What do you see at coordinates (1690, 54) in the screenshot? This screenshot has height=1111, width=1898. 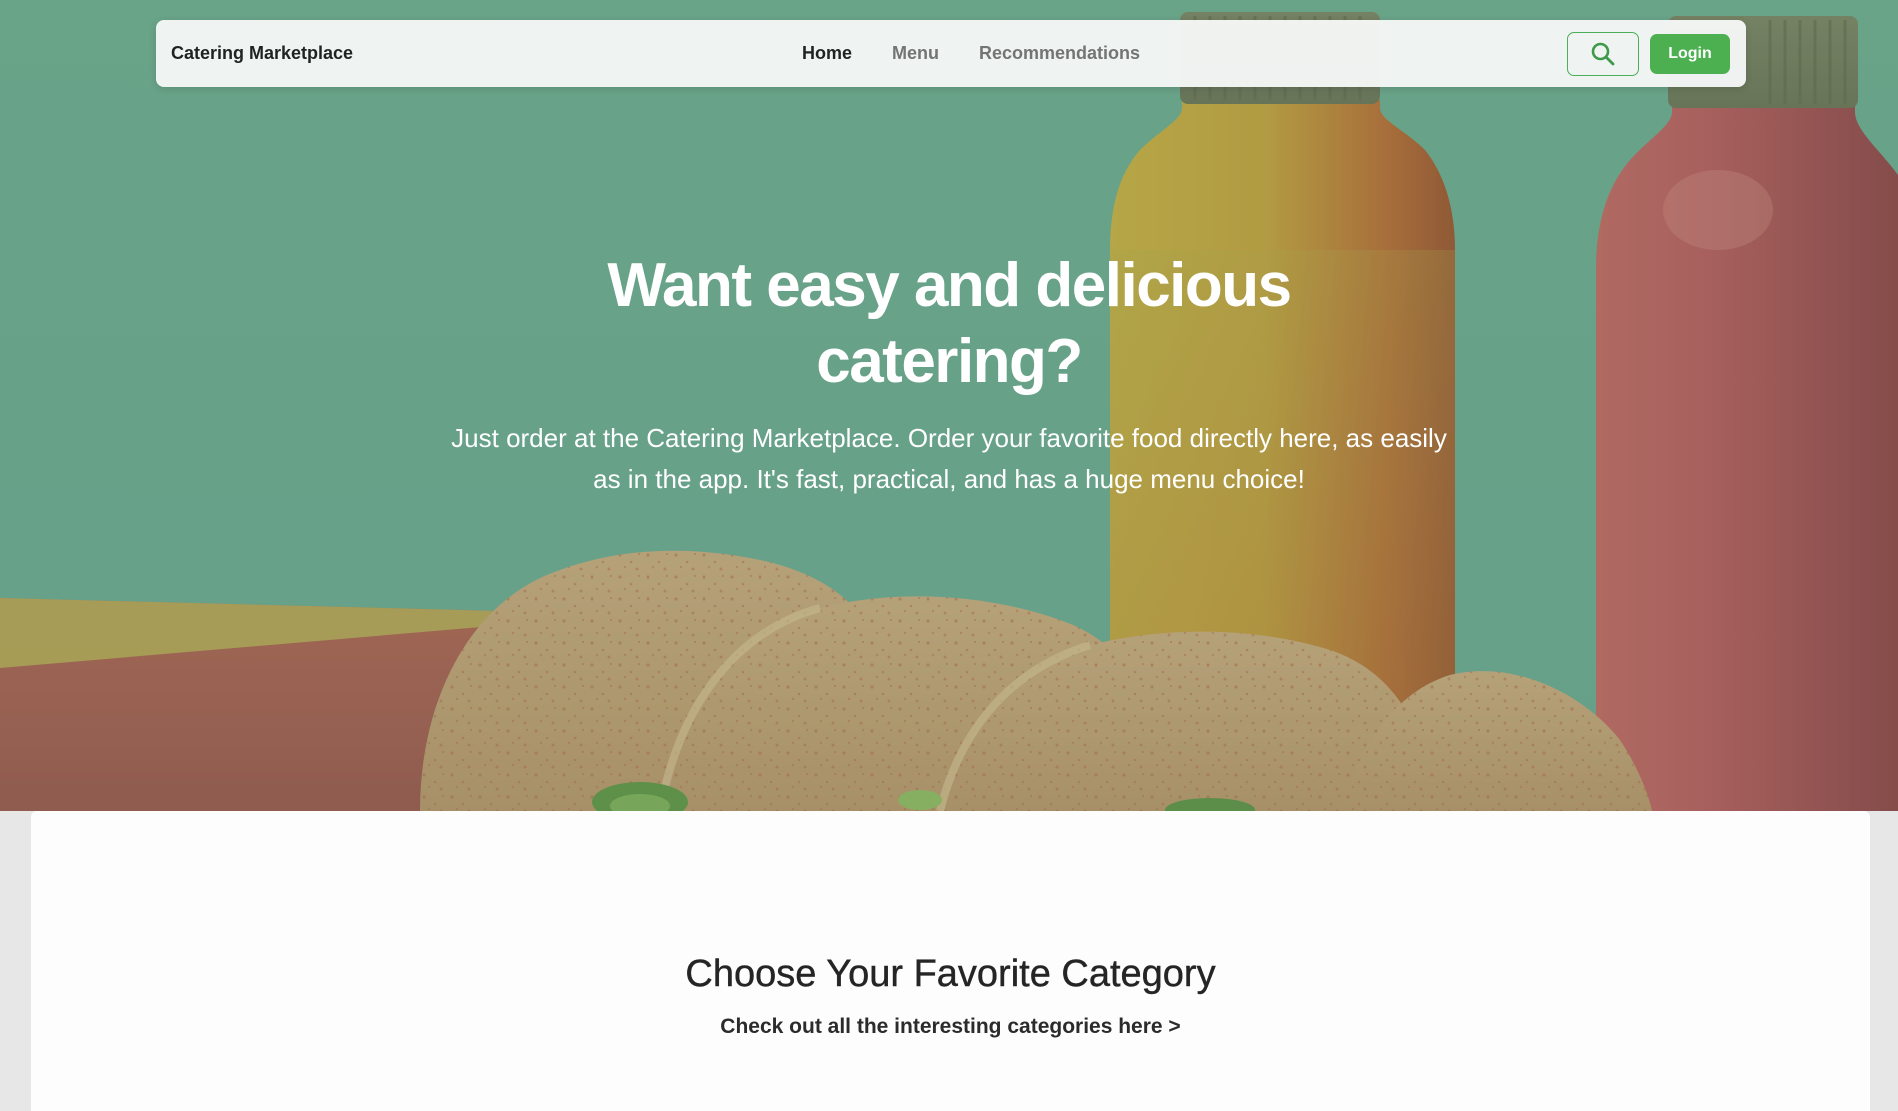 I see `login-button: Login` at bounding box center [1690, 54].